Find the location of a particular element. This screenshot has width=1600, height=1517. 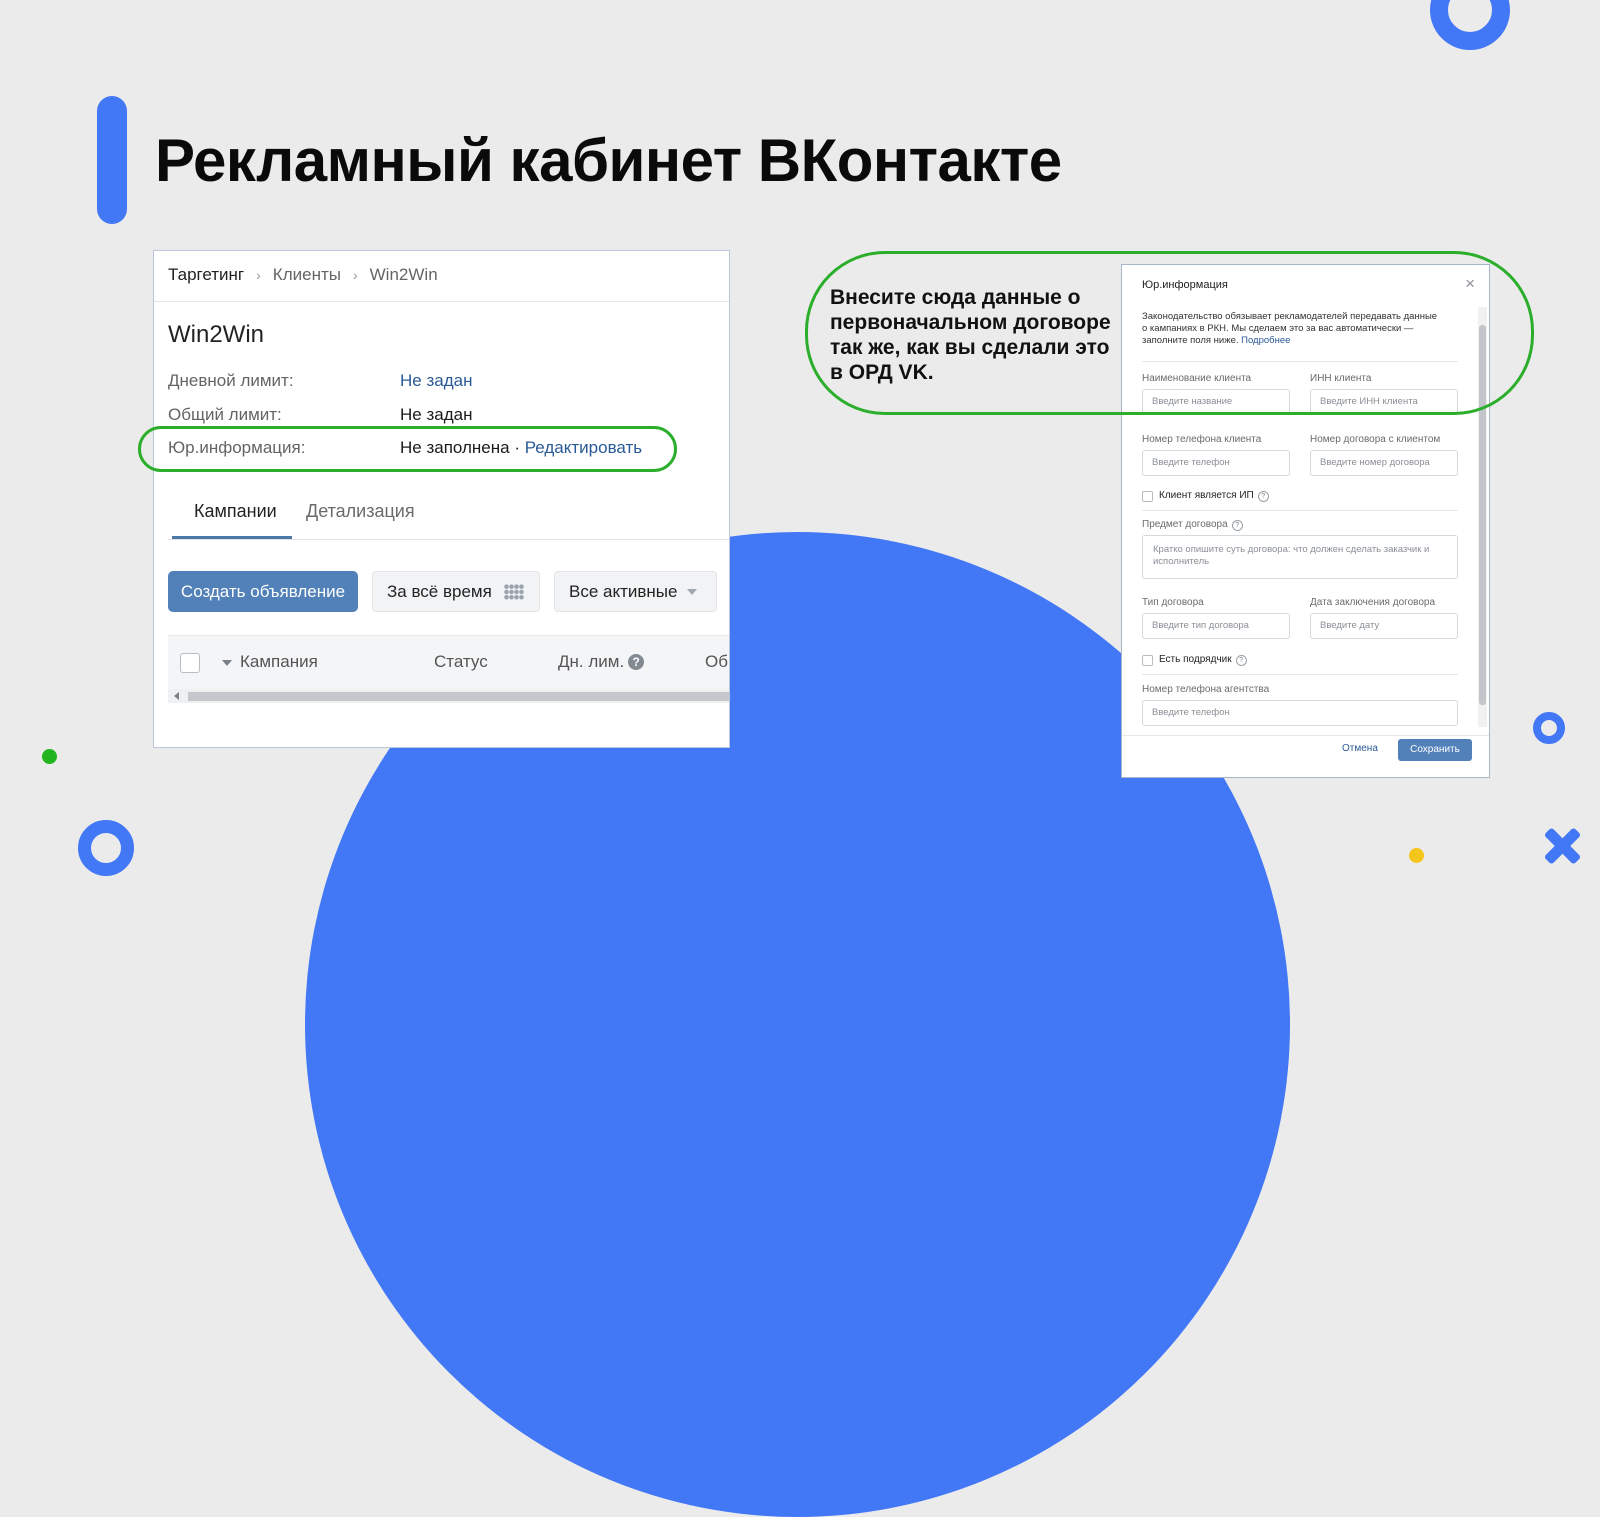

agency-phone-input: Введите телефон is located at coordinates (1300, 713).